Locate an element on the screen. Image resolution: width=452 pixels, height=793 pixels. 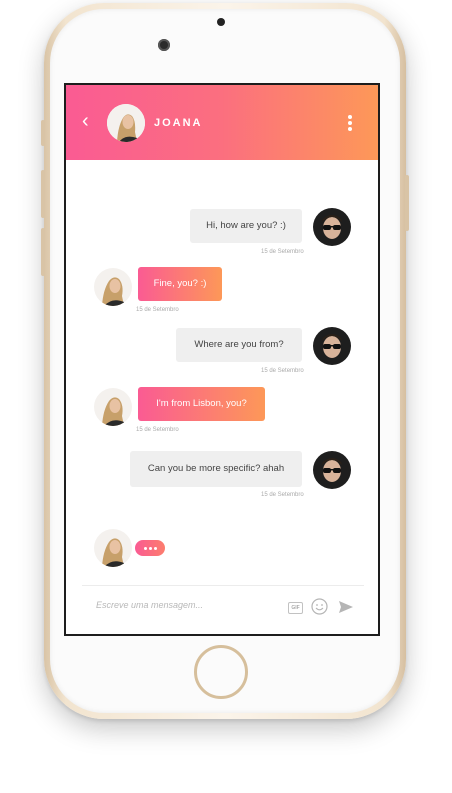
message-bubble-outgoing: Hi, how are you? :) is located at coordinates (246, 226).